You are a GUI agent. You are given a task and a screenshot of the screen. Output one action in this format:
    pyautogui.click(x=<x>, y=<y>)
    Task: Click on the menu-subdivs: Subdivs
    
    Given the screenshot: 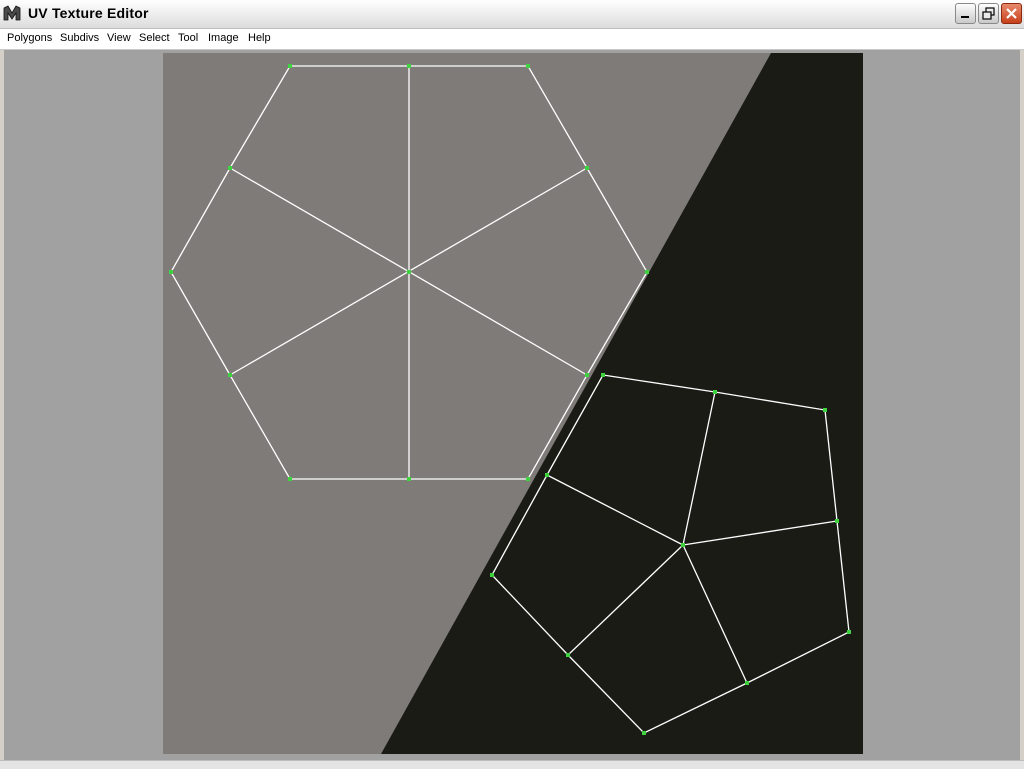 What is the action you would take?
    pyautogui.click(x=79, y=38)
    